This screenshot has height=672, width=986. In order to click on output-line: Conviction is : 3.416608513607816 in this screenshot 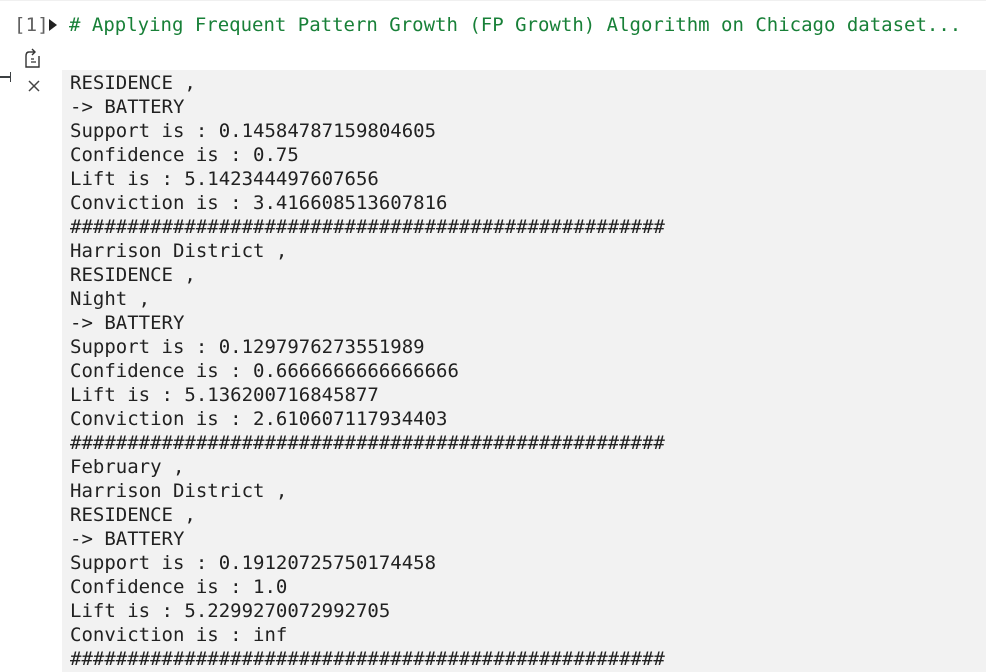, I will do `click(259, 203)`.